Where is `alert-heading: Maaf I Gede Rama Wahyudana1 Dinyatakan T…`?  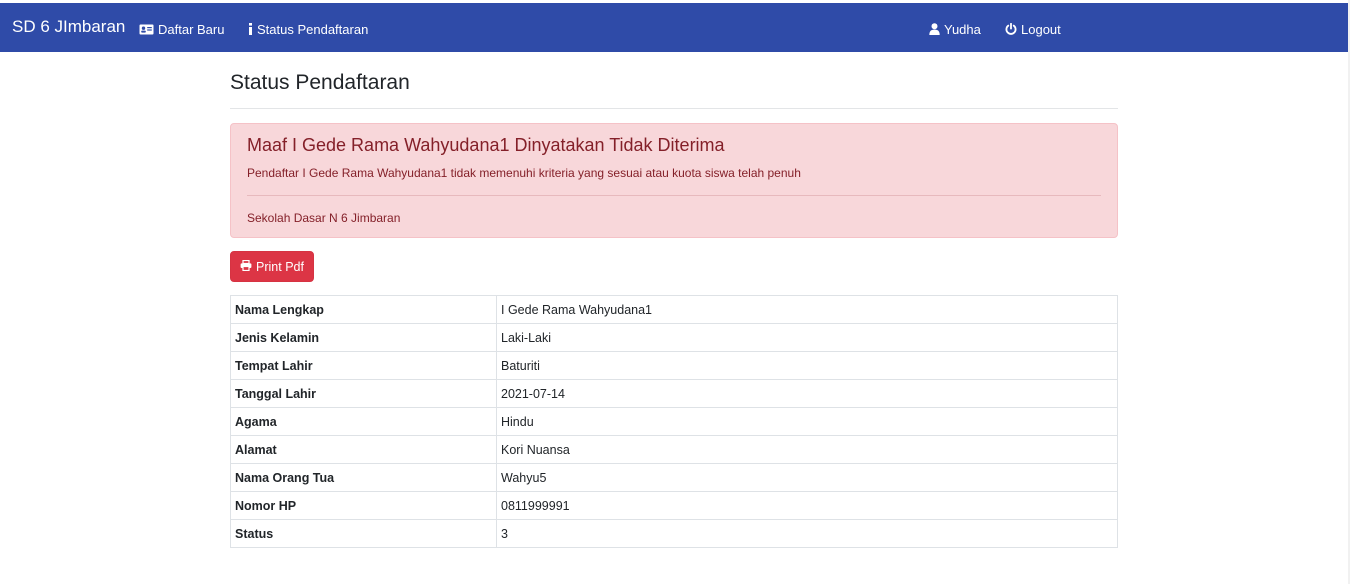 alert-heading: Maaf I Gede Rama Wahyudana1 Dinyatakan T… is located at coordinates (486, 145).